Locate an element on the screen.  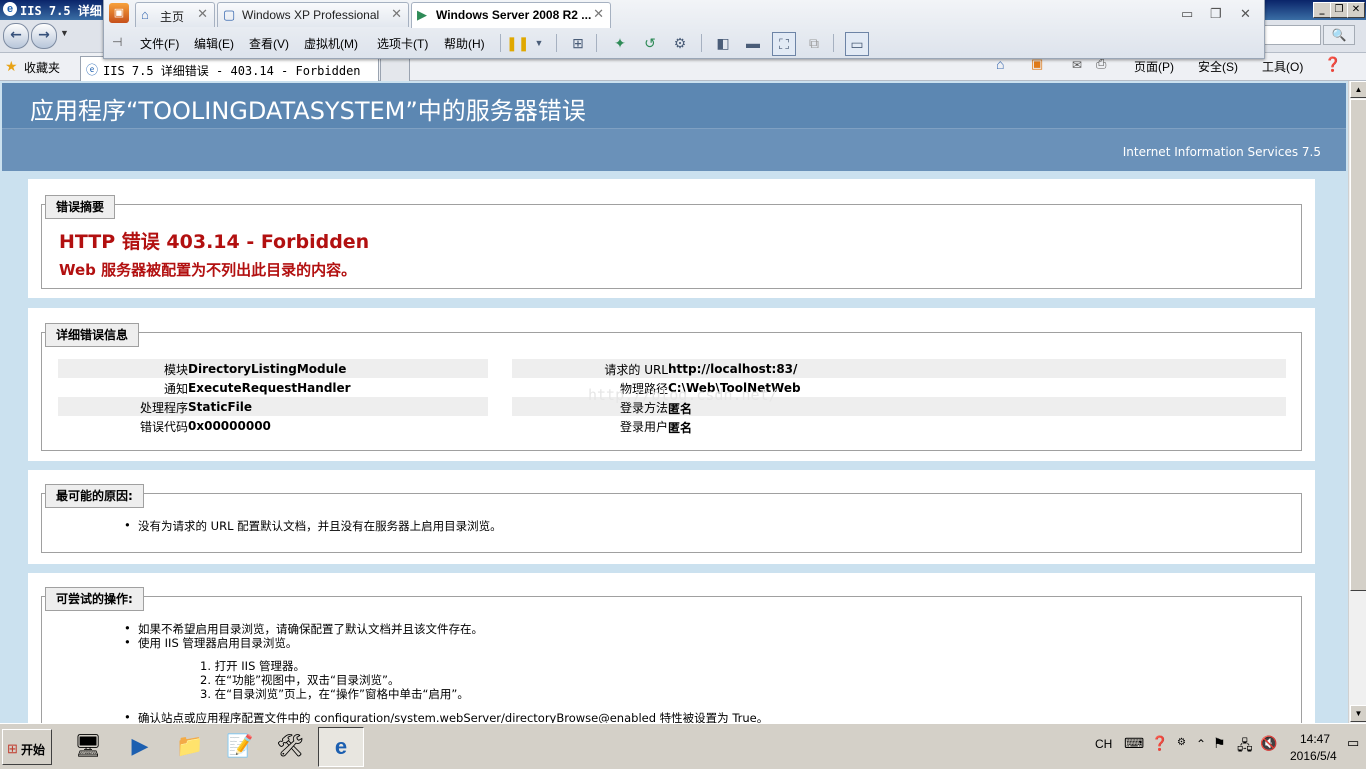
ie-logo-icon: e is located at coordinates (10, 9).